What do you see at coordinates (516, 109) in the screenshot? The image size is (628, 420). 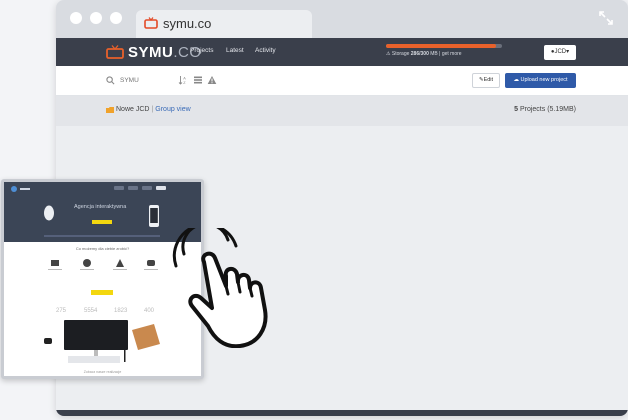 I see `project-count-number: 5` at bounding box center [516, 109].